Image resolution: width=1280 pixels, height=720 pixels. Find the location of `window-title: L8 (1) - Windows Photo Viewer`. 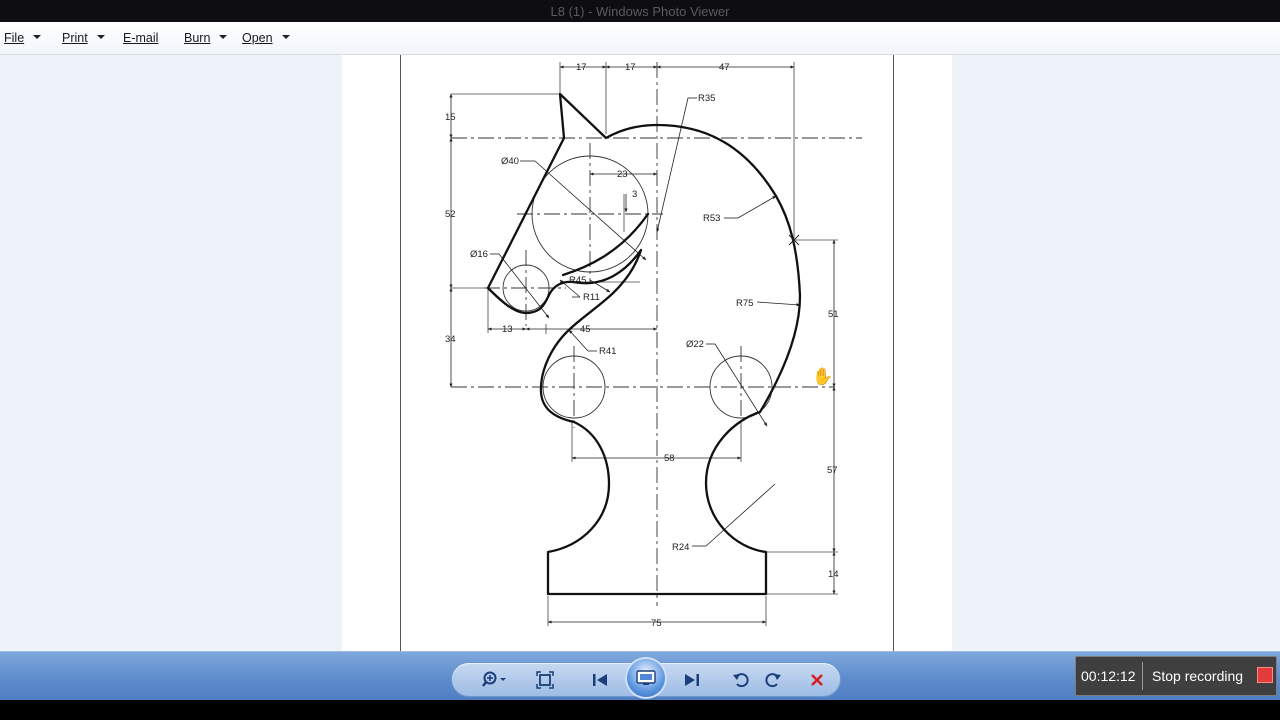

window-title: L8 (1) - Windows Photo Viewer is located at coordinates (640, 11).